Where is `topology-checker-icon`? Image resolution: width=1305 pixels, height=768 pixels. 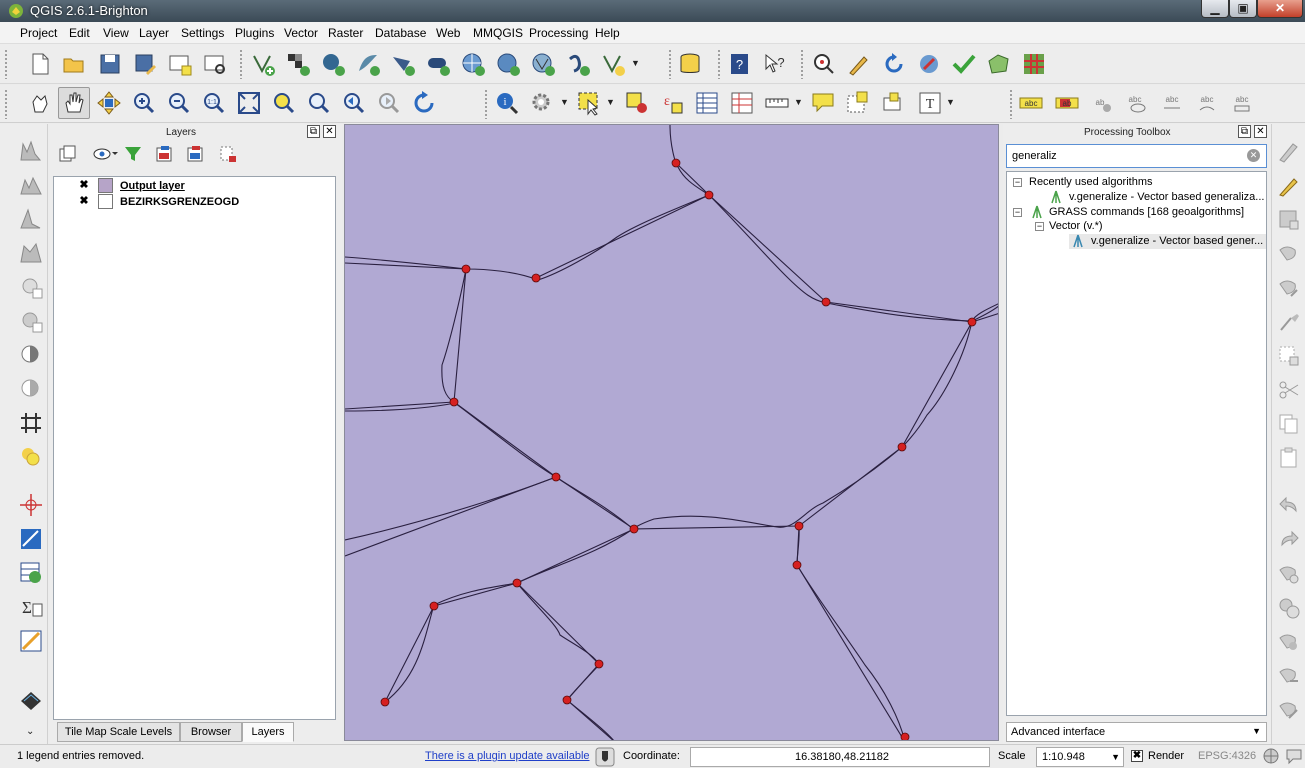 topology-checker-icon is located at coordinates (999, 64).